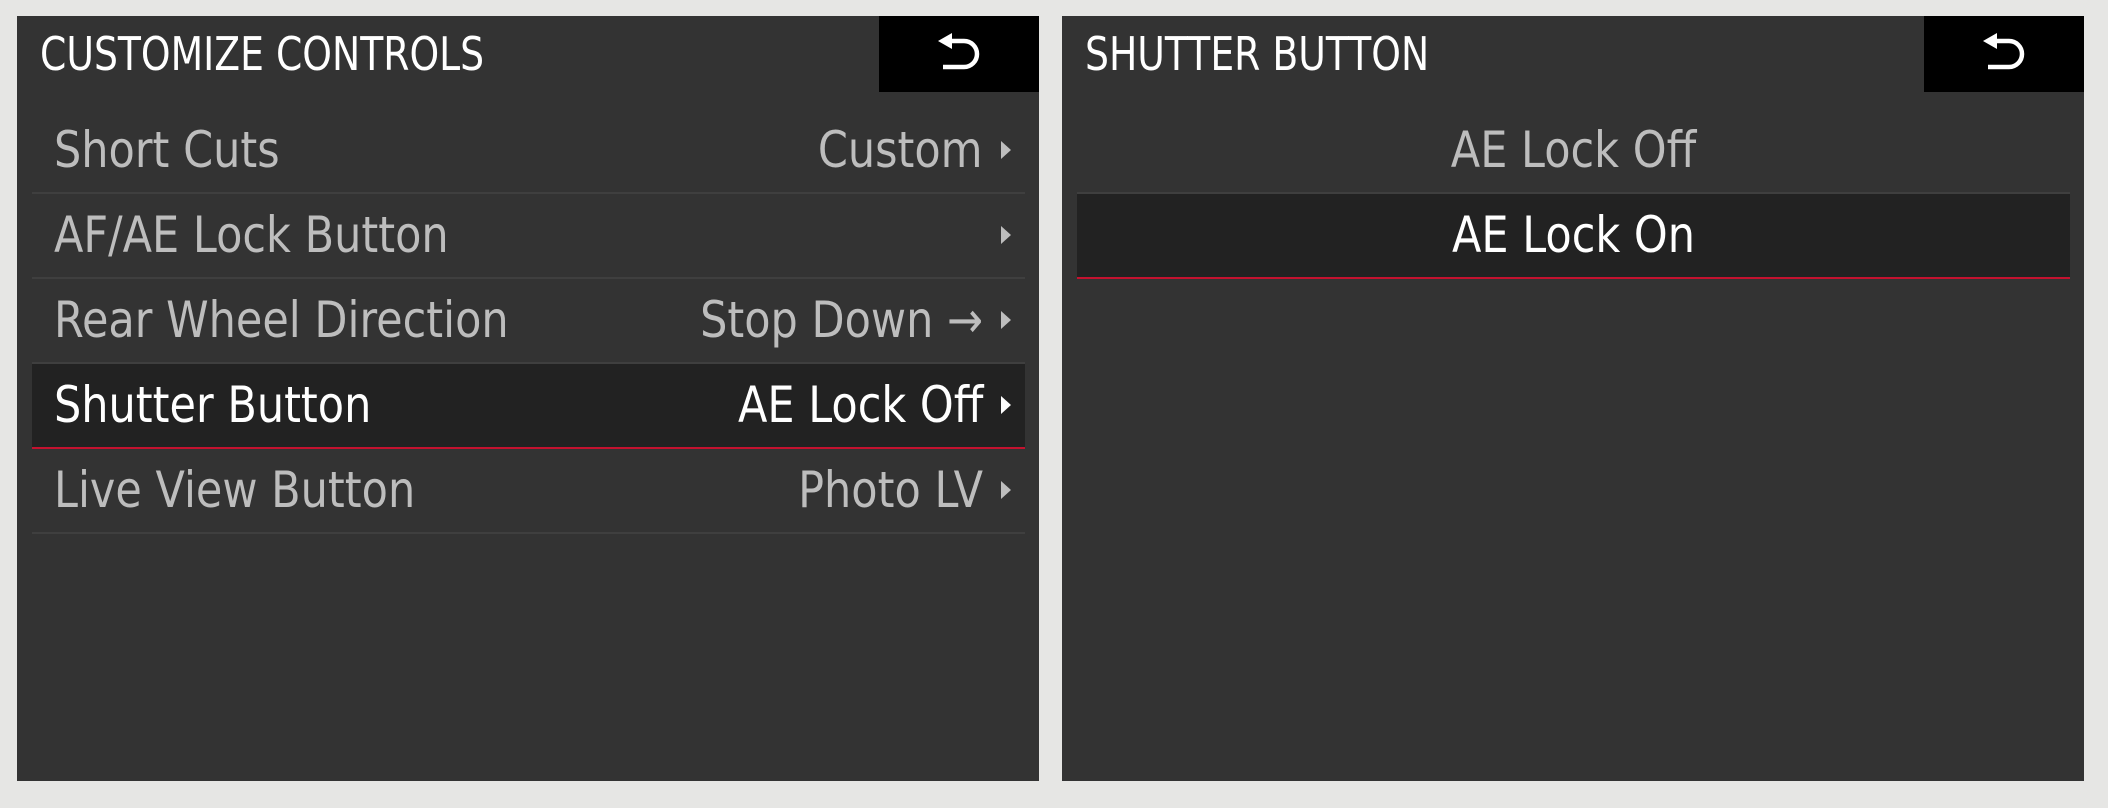 This screenshot has width=2108, height=808. I want to click on options-menu: AE Lock Off AE Lock On, so click(1573, 194).